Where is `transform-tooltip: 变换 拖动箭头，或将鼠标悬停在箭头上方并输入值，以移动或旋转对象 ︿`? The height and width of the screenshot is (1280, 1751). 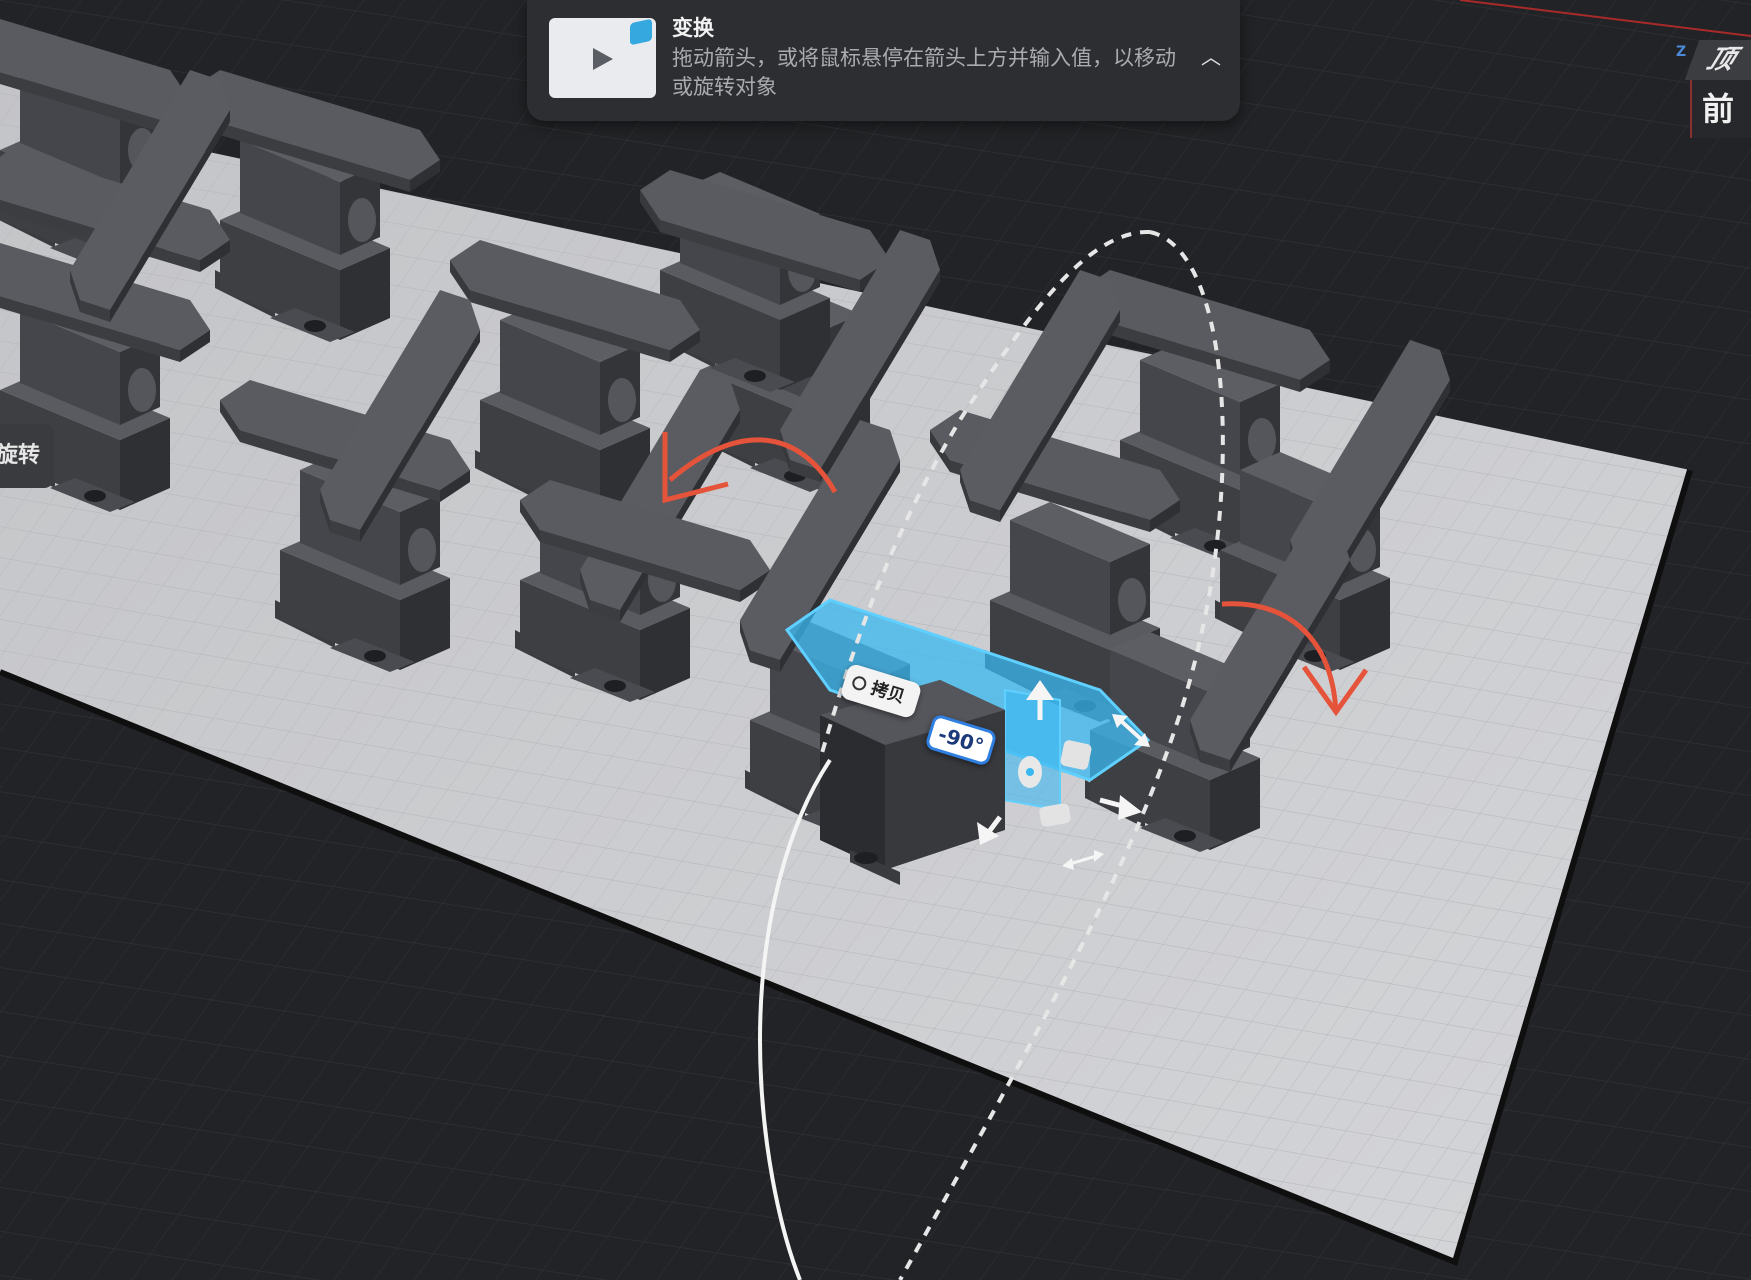 transform-tooltip: 变换 拖动箭头，或将鼠标悬停在箭头上方并输入值，以移动或旋转对象 ︿ is located at coordinates (883, 60).